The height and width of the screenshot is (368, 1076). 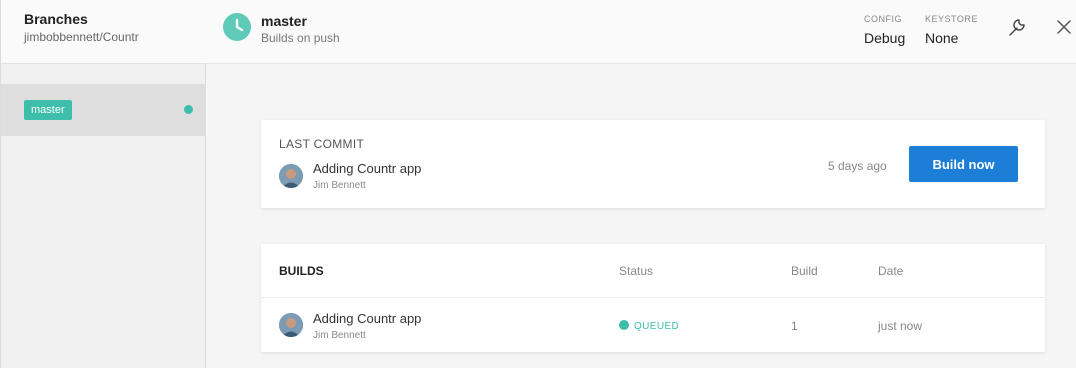 I want to click on column-header-build: Build, so click(x=804, y=271).